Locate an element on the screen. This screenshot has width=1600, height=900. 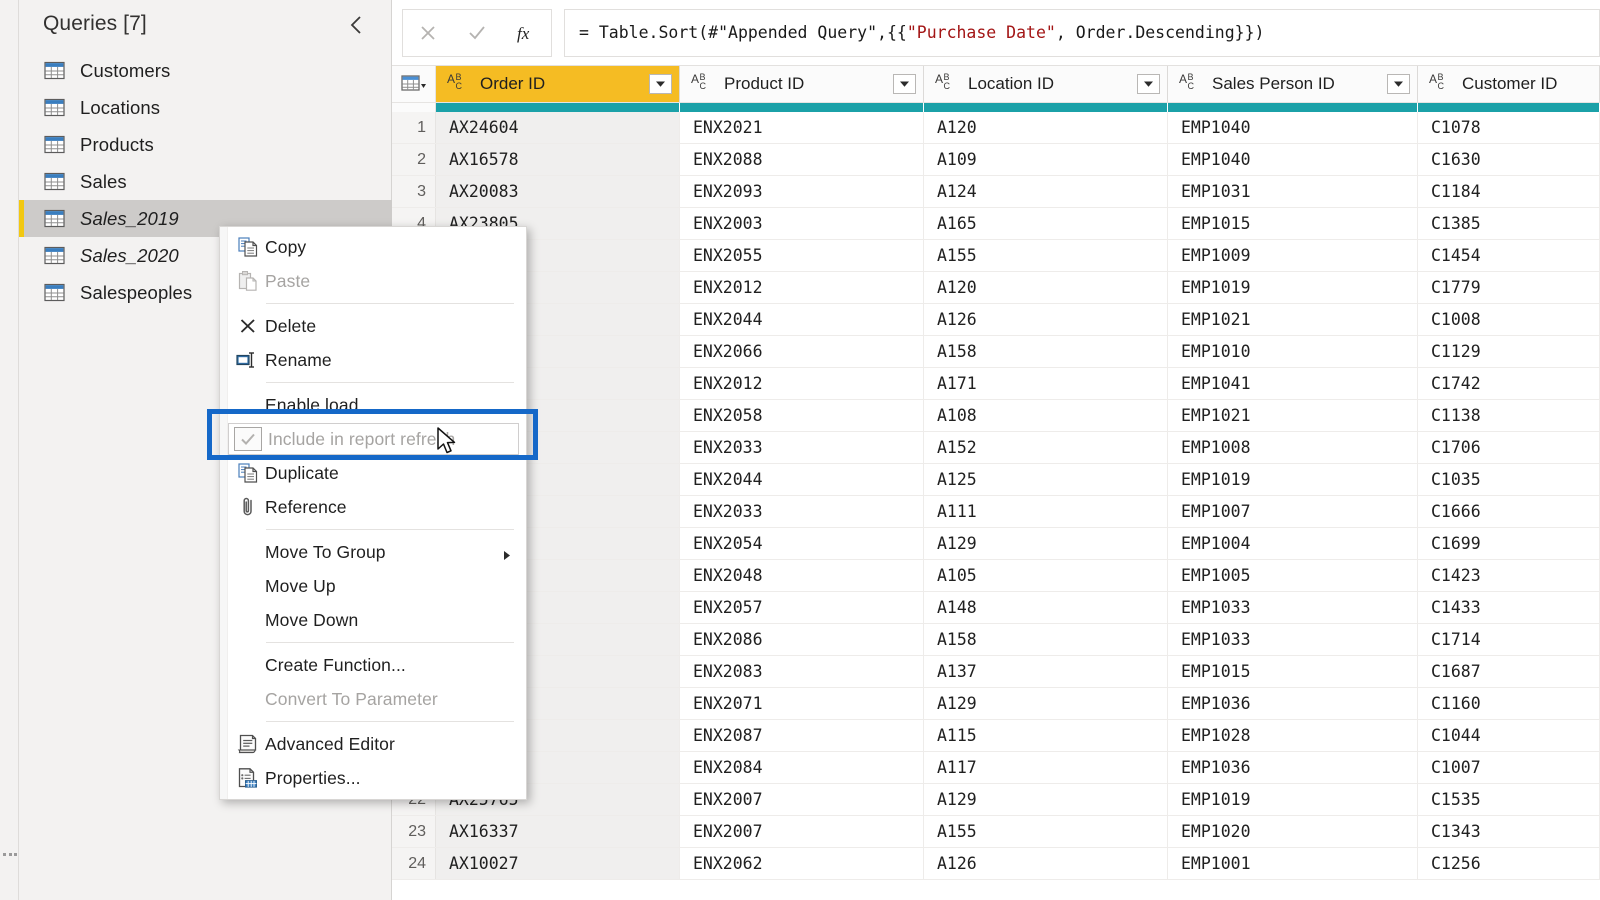
table-cell: A108 is located at coordinates (1046, 415).